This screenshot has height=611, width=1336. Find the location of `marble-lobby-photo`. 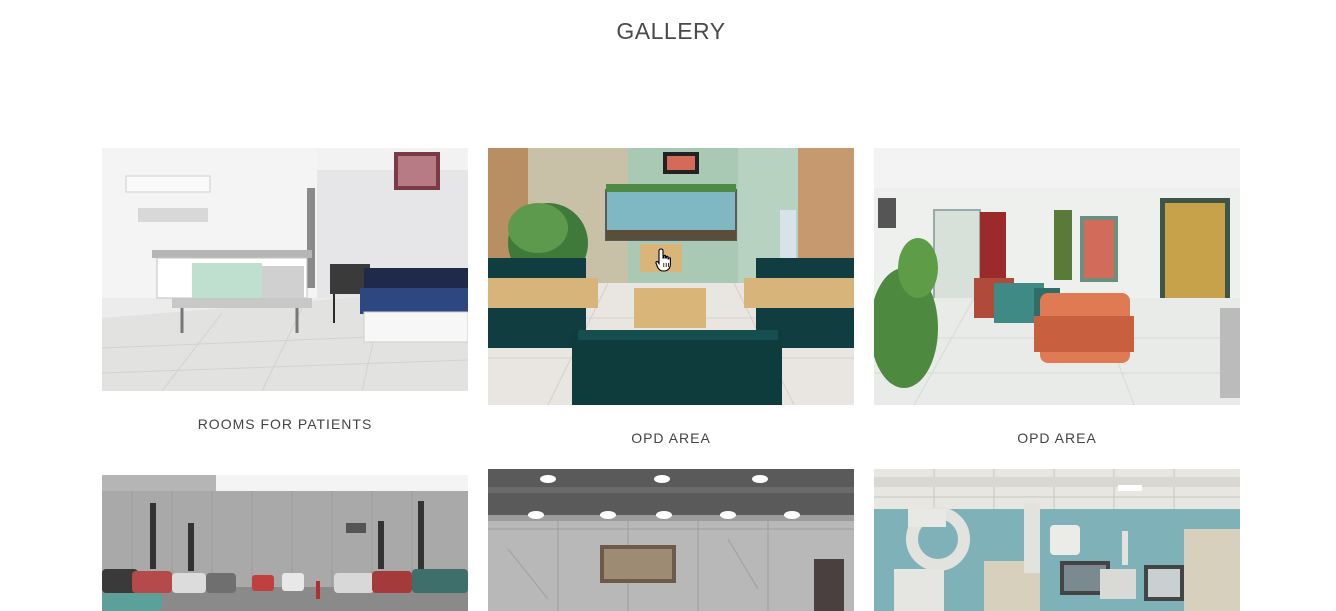

marble-lobby-photo is located at coordinates (671, 540).